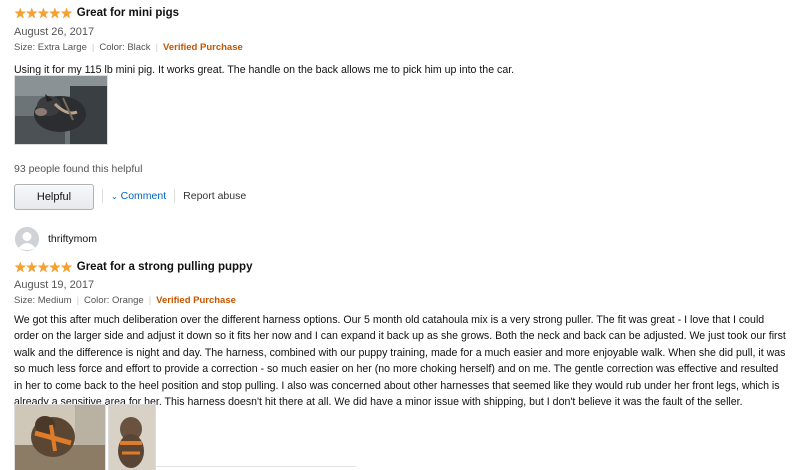  I want to click on color-label: Color: Orange, so click(114, 300).